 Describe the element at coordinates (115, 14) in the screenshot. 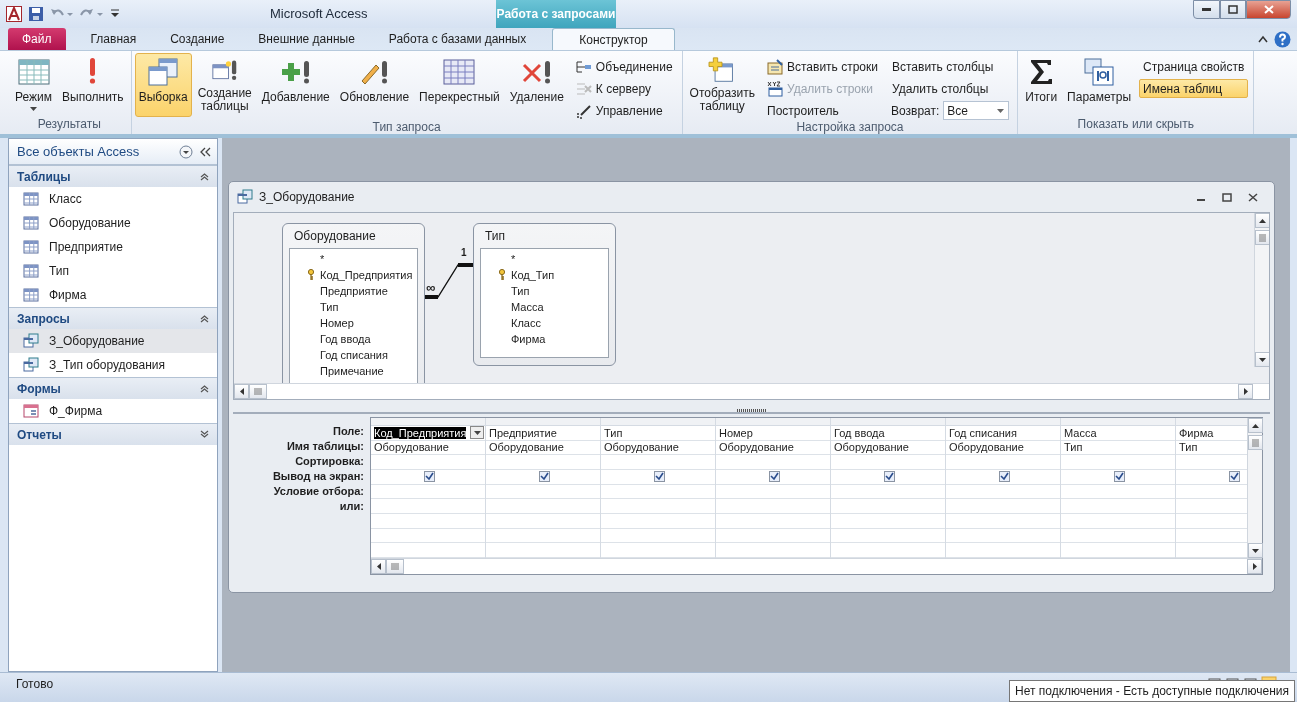

I see `customize-icon` at that location.